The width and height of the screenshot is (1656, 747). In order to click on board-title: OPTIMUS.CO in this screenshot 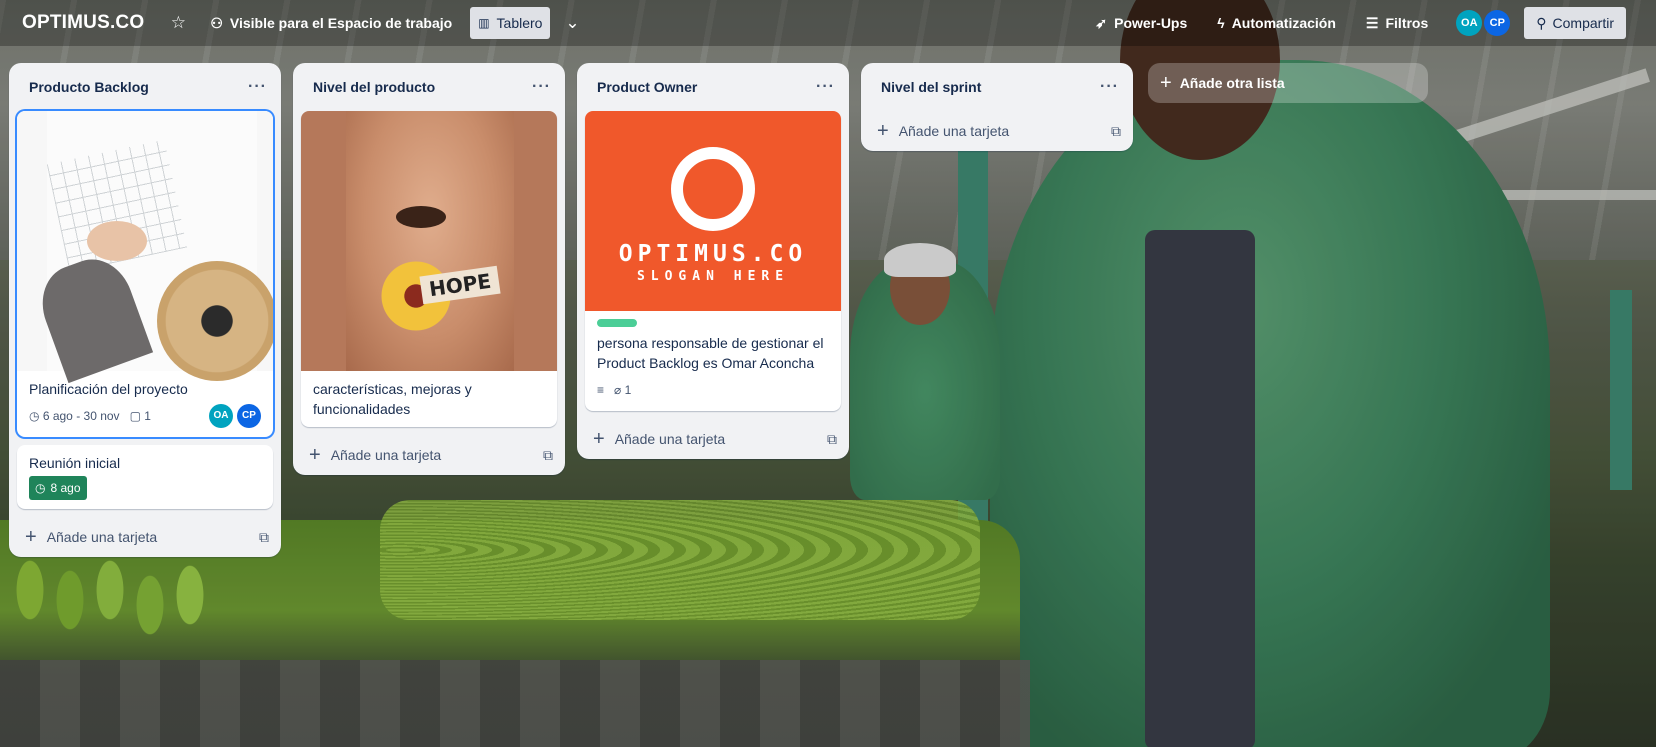, I will do `click(83, 23)`.